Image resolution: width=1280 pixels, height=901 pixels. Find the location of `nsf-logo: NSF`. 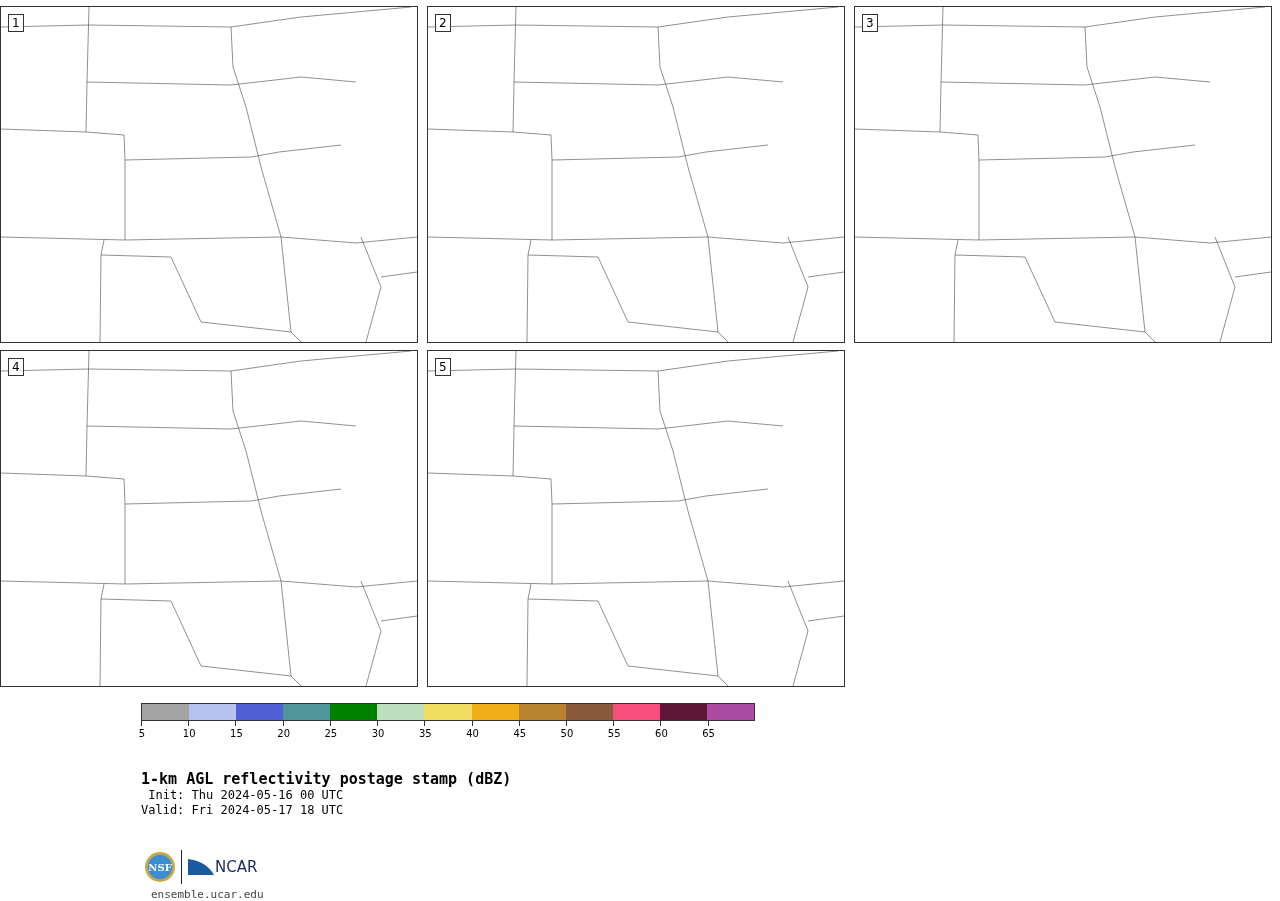

nsf-logo: NSF is located at coordinates (160, 867).